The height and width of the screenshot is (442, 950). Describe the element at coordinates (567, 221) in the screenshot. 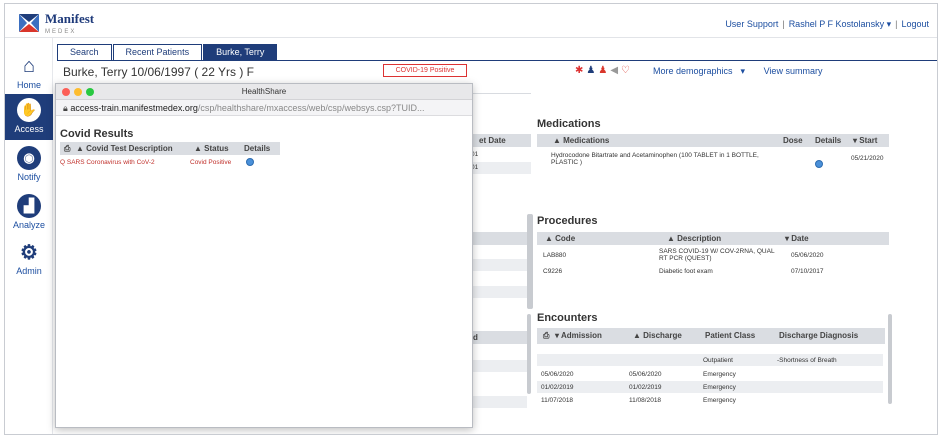

I see `procedures-title: Procedures` at that location.